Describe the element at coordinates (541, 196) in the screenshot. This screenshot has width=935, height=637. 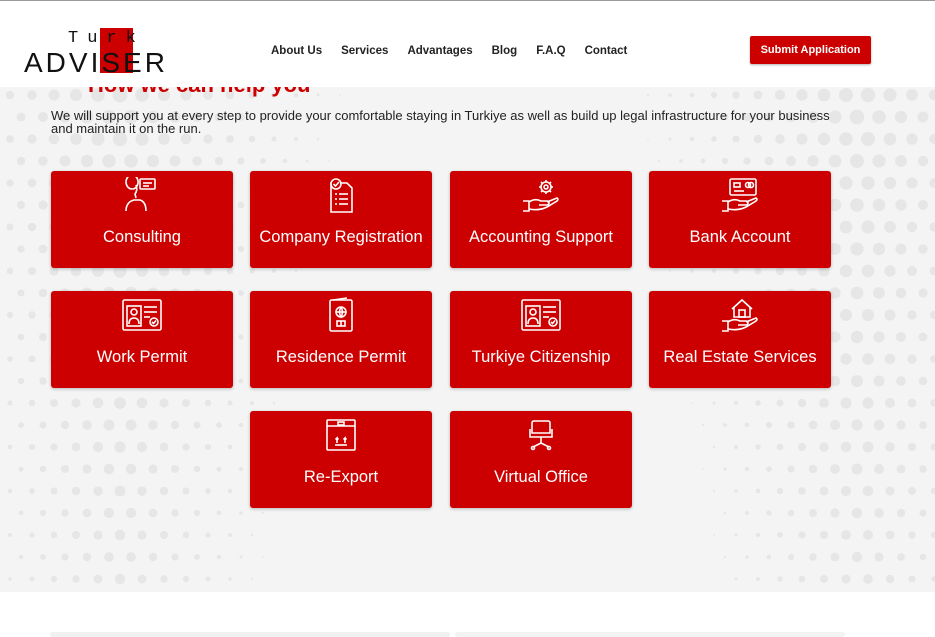
I see `gear-hand-icon` at that location.